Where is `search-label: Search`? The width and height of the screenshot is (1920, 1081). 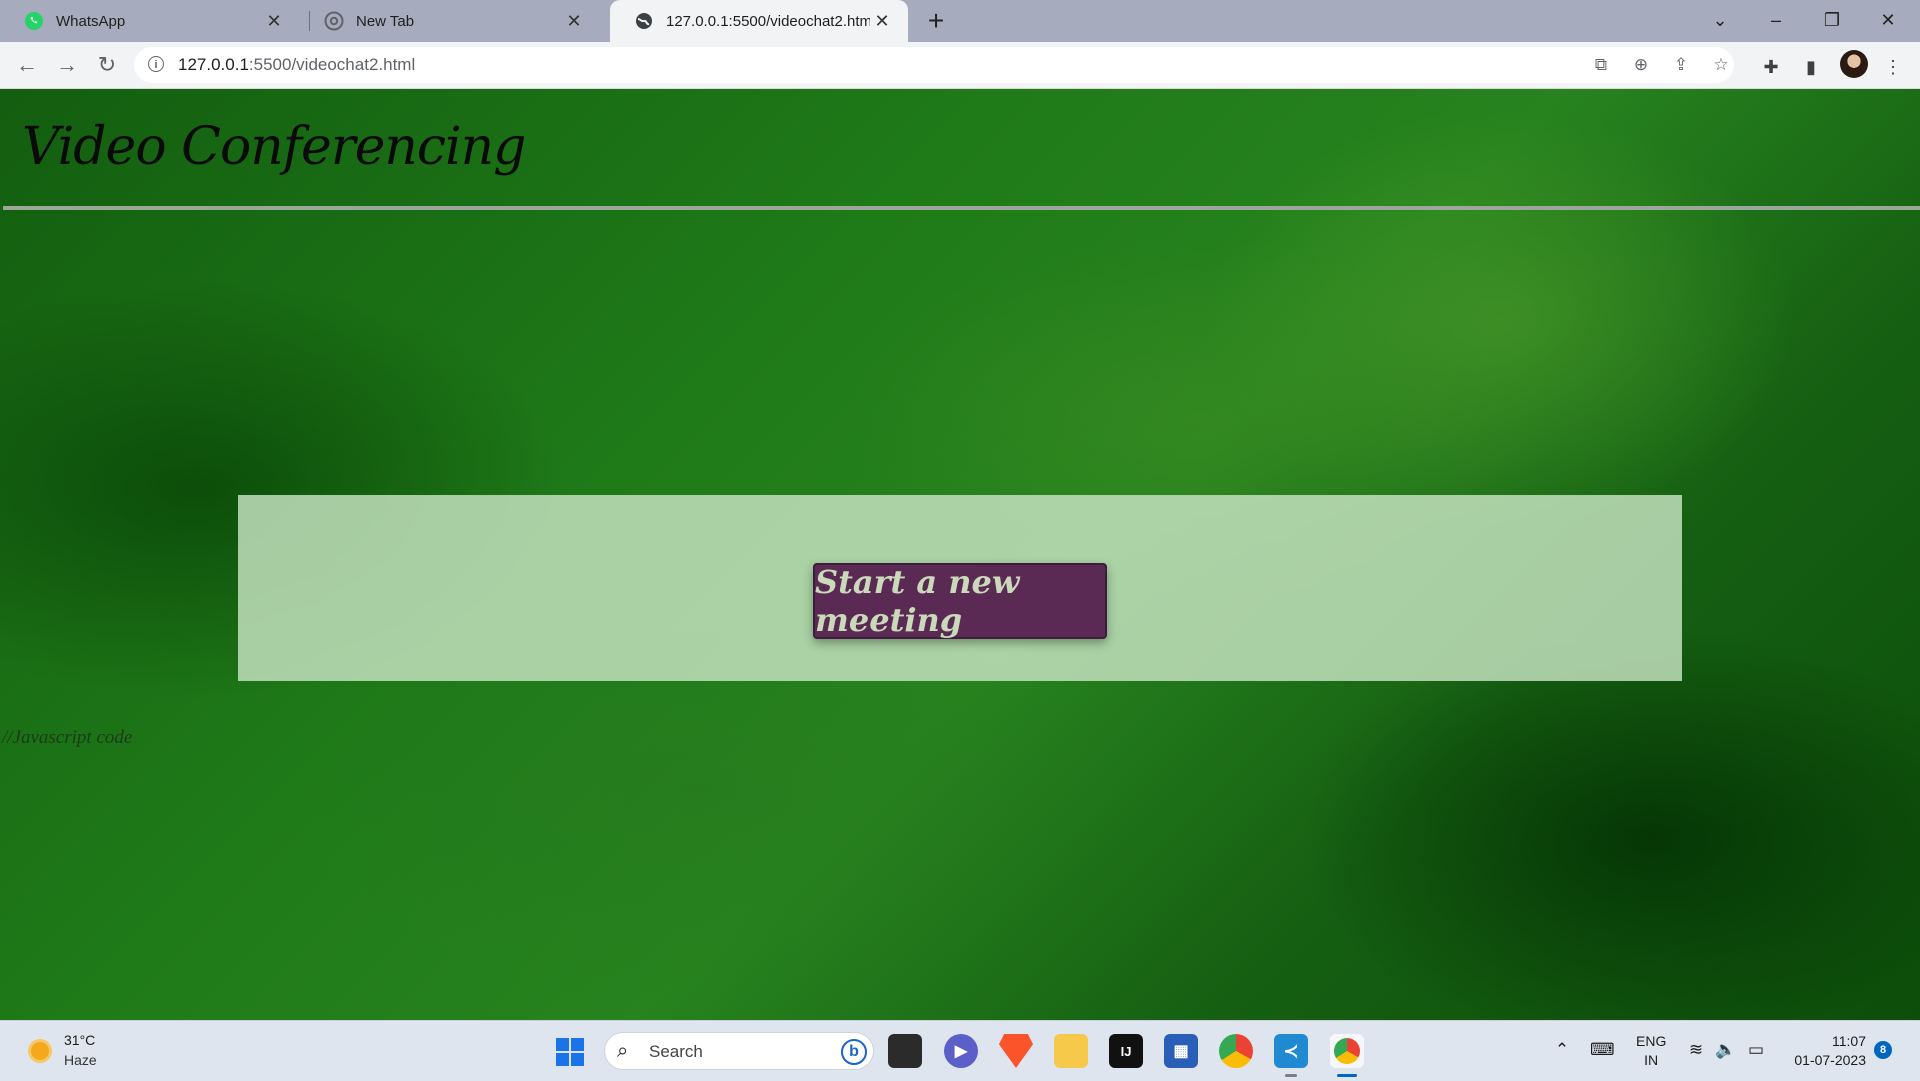 search-label: Search is located at coordinates (676, 1051).